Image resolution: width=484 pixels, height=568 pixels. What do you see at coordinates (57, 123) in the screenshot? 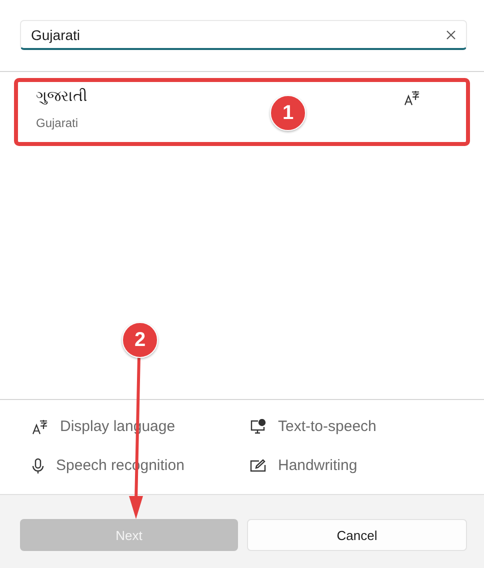
I see `language-name: Gujarati` at bounding box center [57, 123].